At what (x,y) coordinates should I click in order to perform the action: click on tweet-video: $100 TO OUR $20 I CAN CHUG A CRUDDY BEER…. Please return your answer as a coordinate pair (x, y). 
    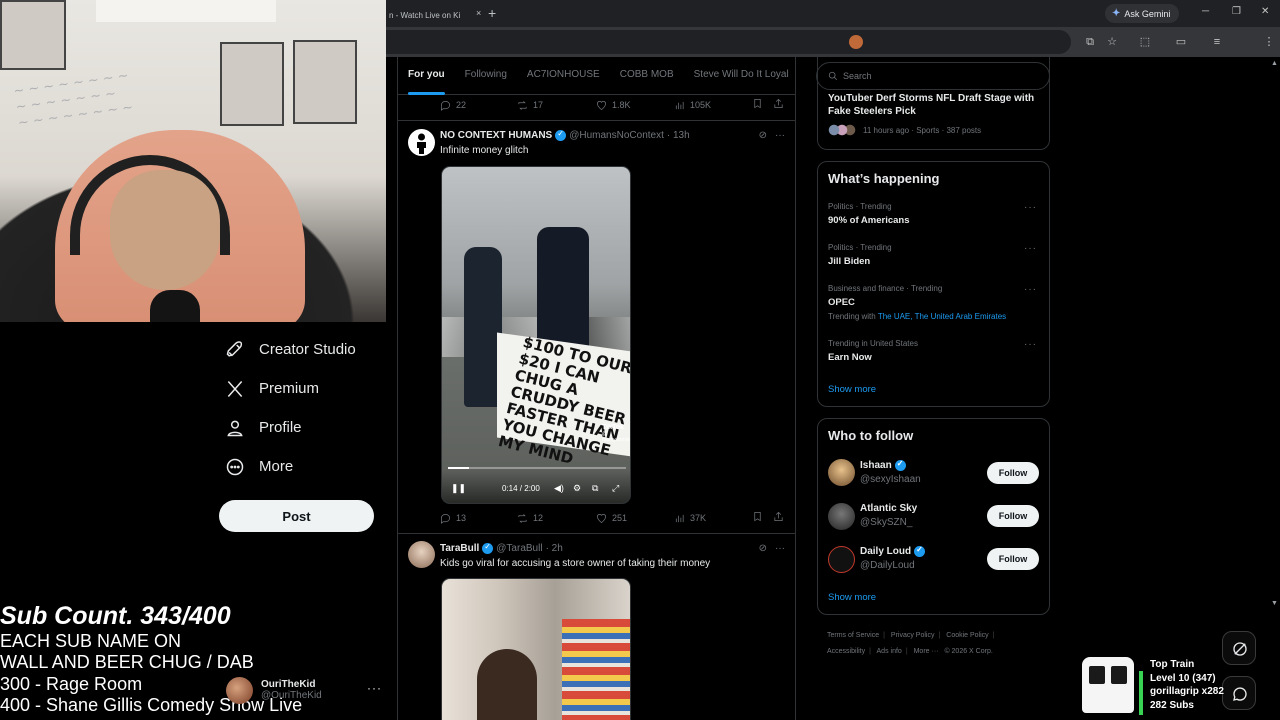
    Looking at the image, I should click on (536, 335).